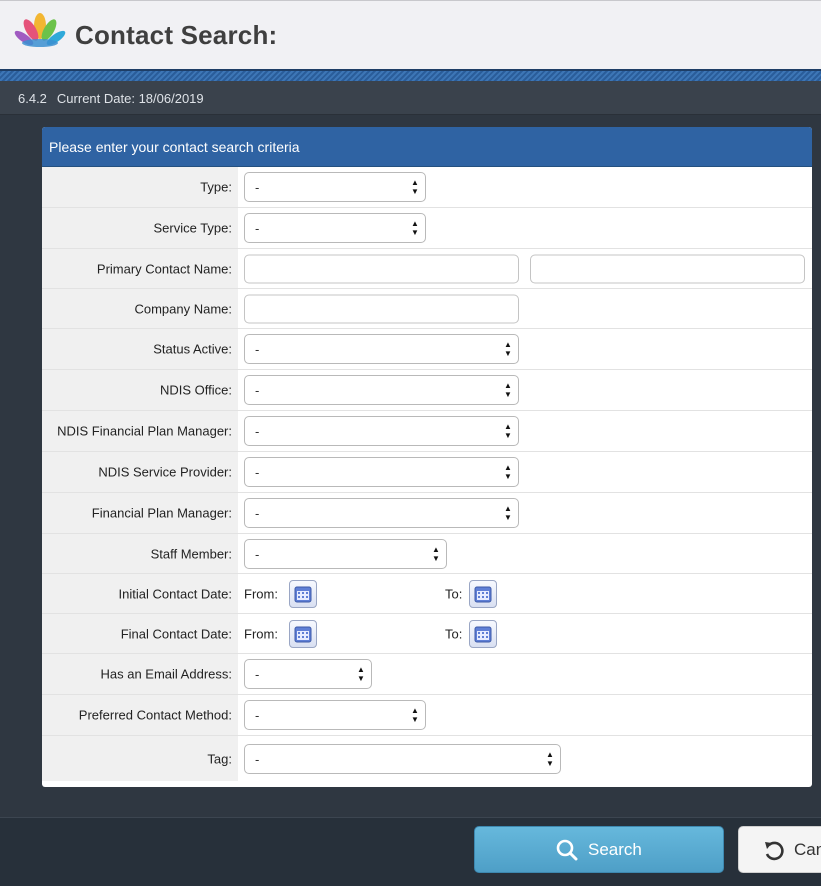 Image resolution: width=821 pixels, height=886 pixels. I want to click on status-active-label: Status Active:, so click(192, 349).